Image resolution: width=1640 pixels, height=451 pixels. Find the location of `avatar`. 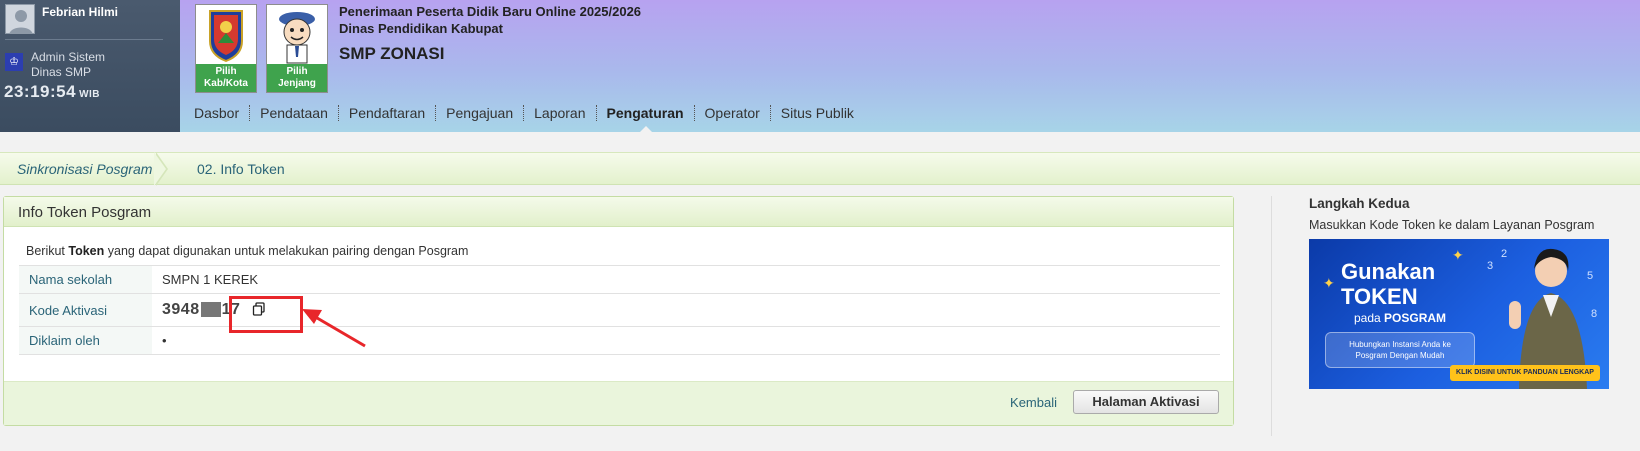

avatar is located at coordinates (20, 19).